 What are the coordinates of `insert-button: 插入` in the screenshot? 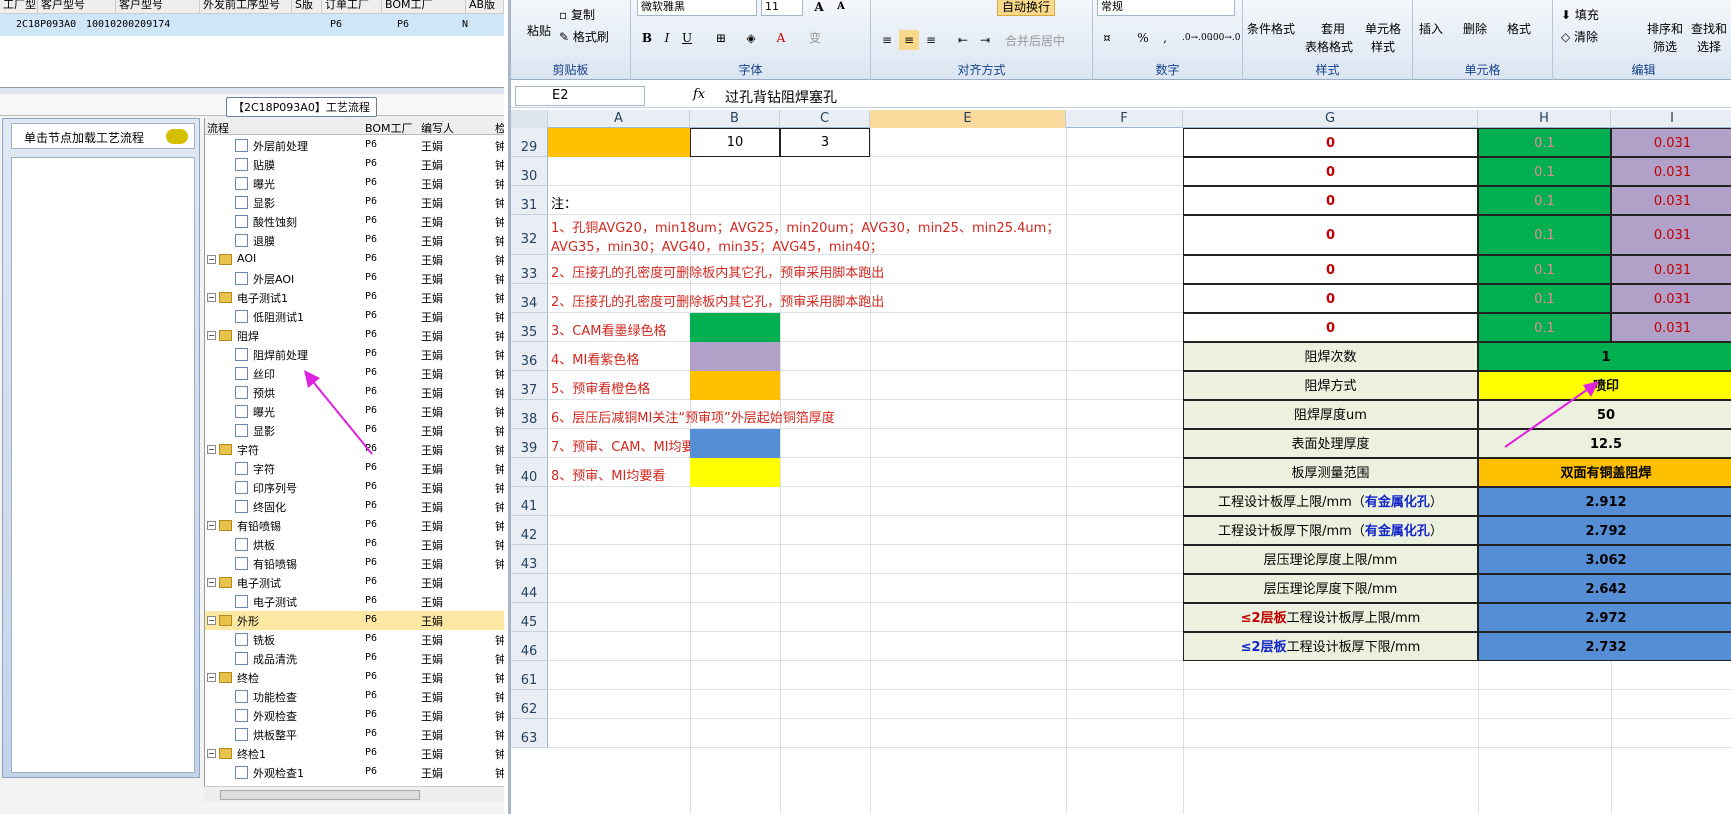 It's located at (1431, 28).